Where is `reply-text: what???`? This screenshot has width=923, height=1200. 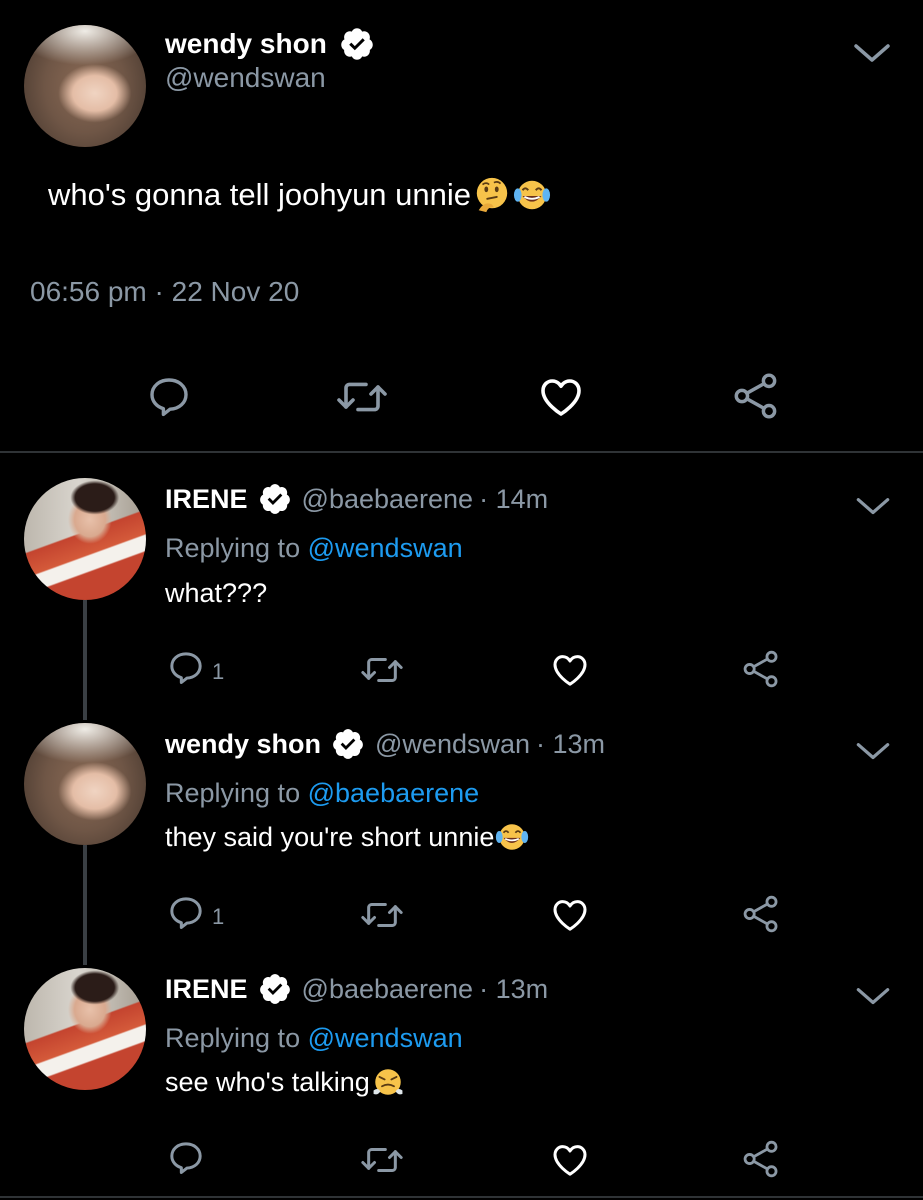 reply-text: what??? is located at coordinates (216, 593).